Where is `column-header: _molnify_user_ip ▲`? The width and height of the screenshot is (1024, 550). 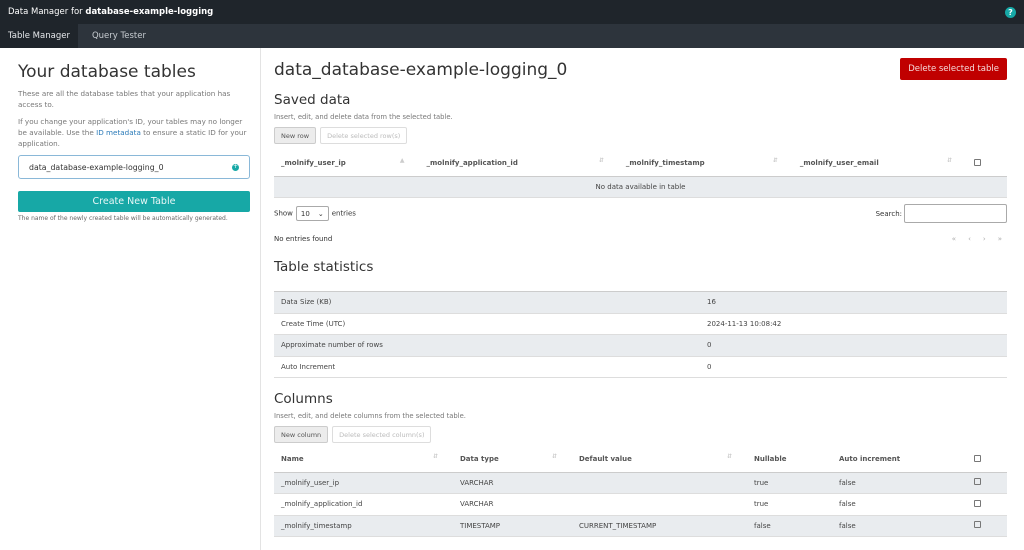 column-header: _molnify_user_ip ▲ is located at coordinates (347, 164).